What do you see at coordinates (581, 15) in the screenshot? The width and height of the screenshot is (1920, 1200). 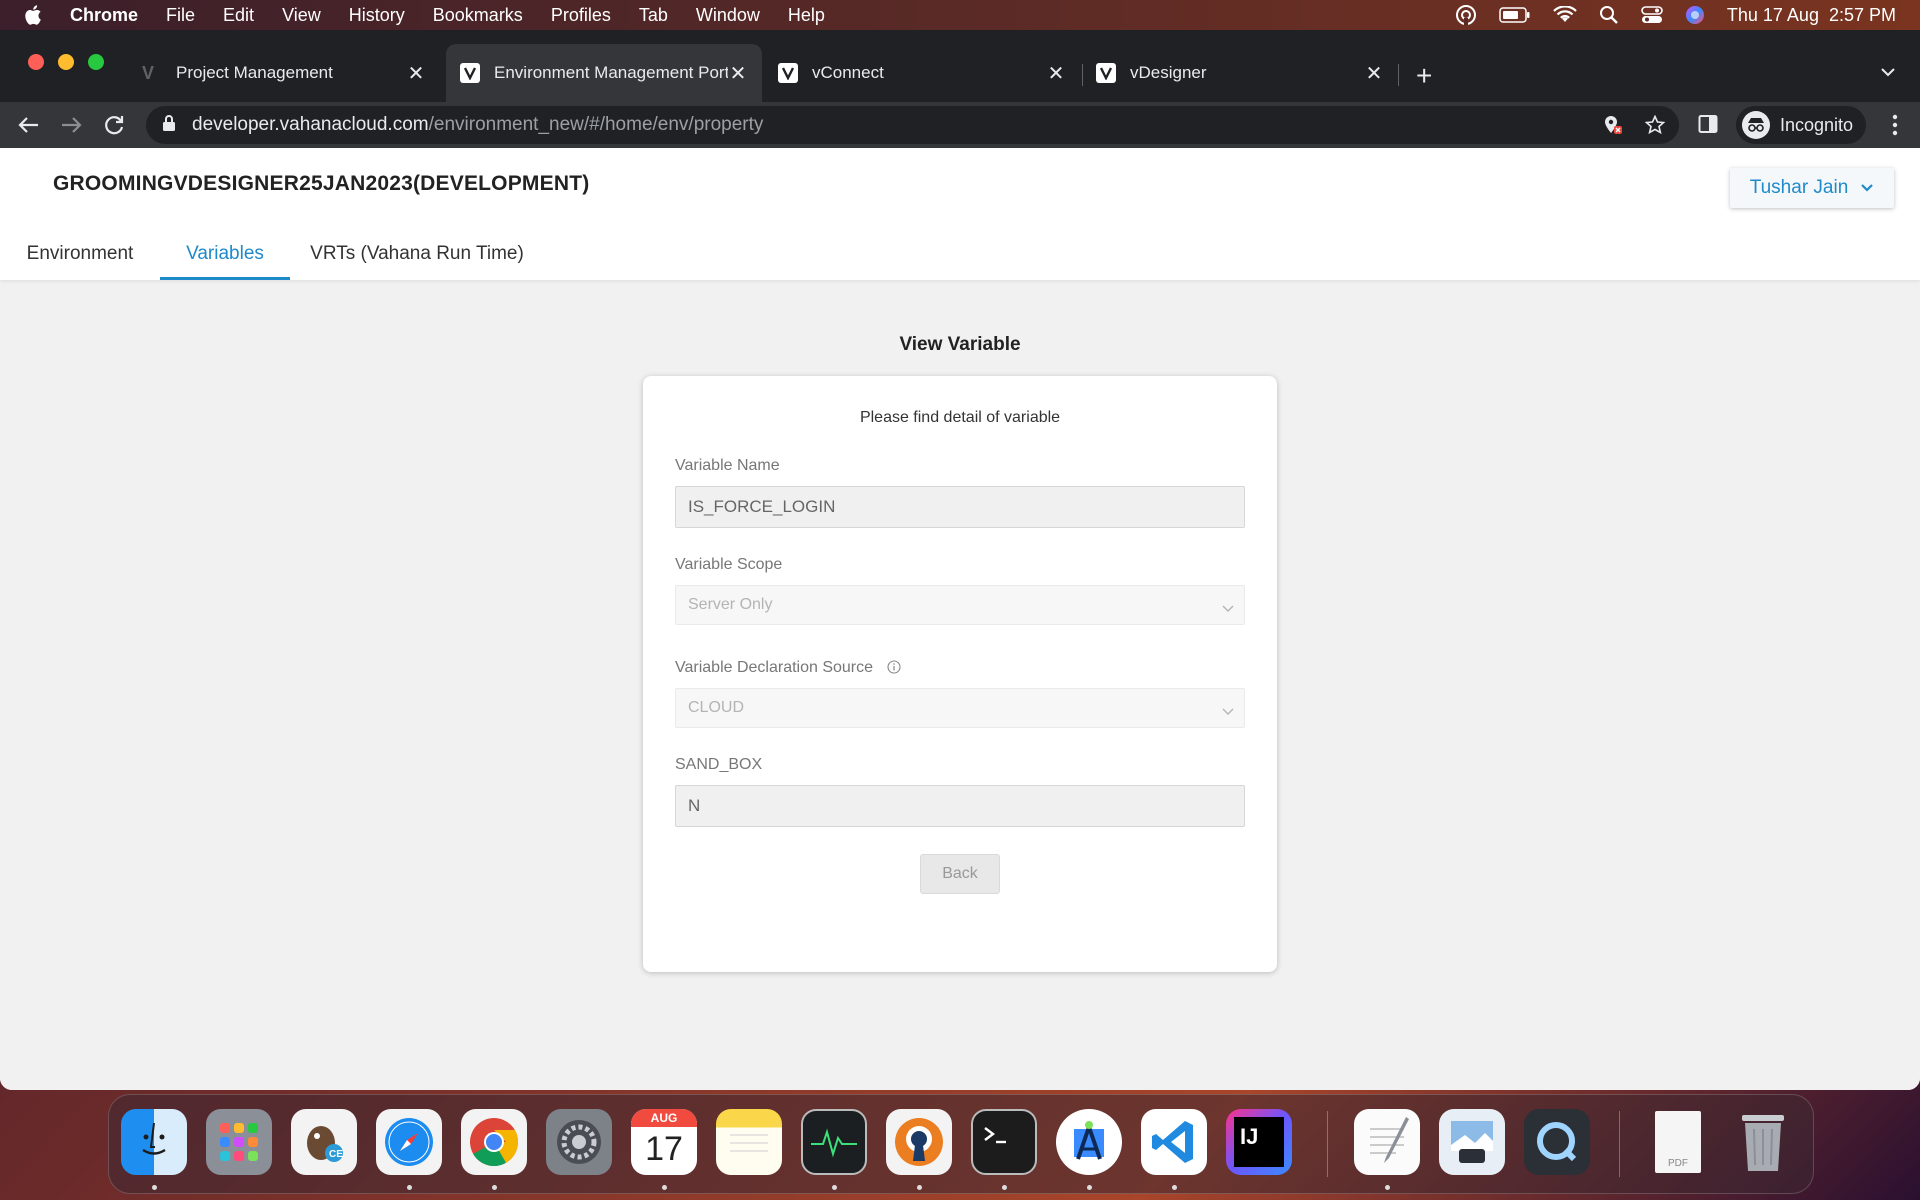 I see `menu-profiles: Profiles` at bounding box center [581, 15].